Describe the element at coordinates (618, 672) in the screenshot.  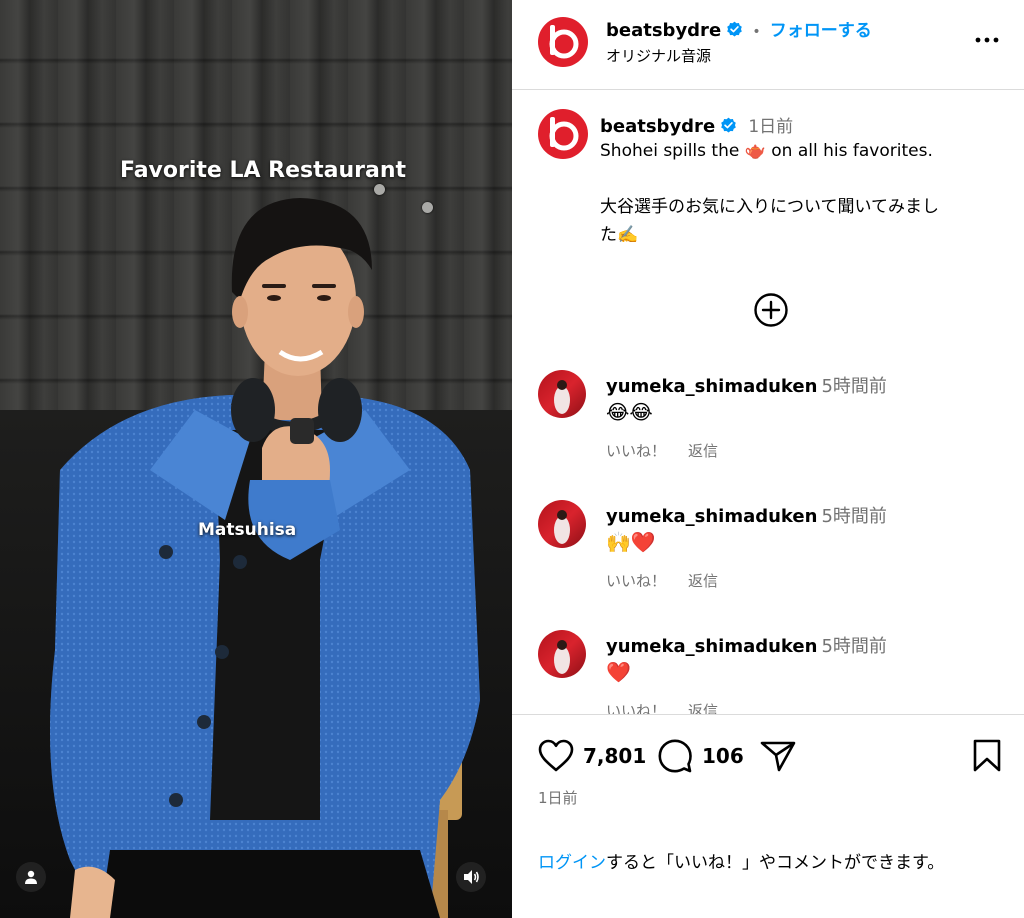
I see `comment-text: ❤️` at that location.